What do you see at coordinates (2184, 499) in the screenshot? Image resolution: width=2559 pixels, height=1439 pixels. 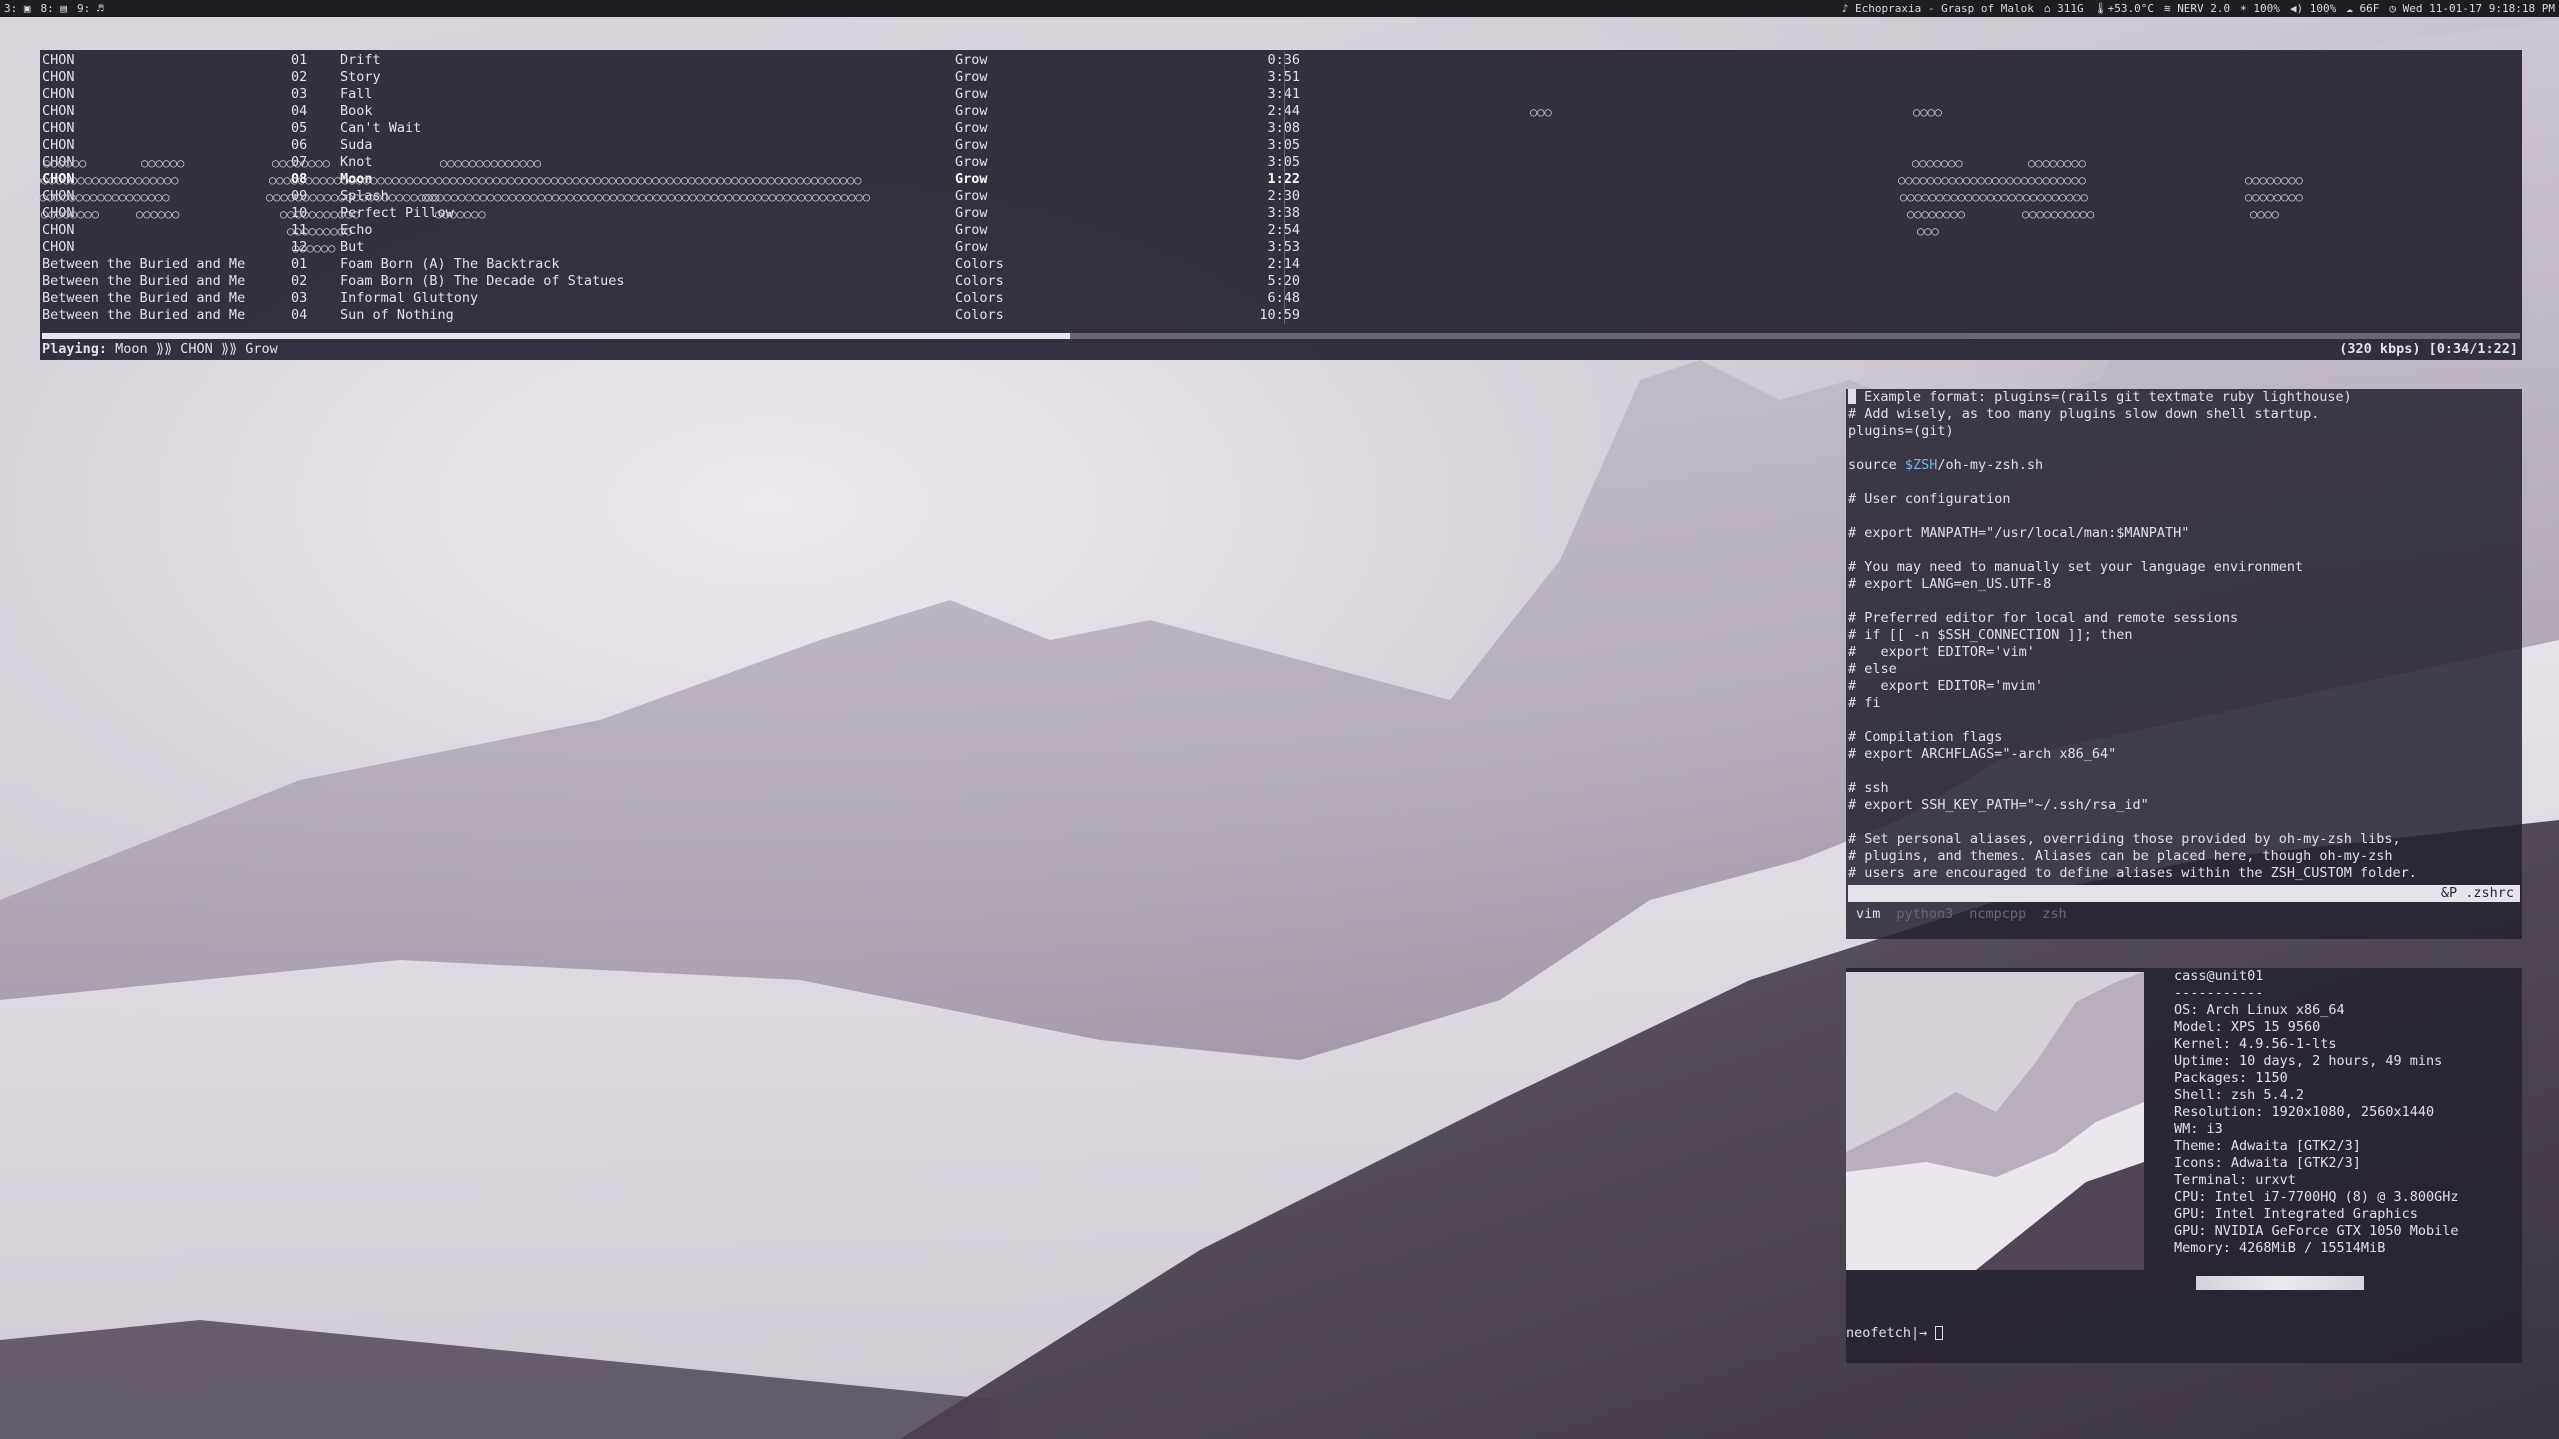 I see `vim-line: # User configuration` at bounding box center [2184, 499].